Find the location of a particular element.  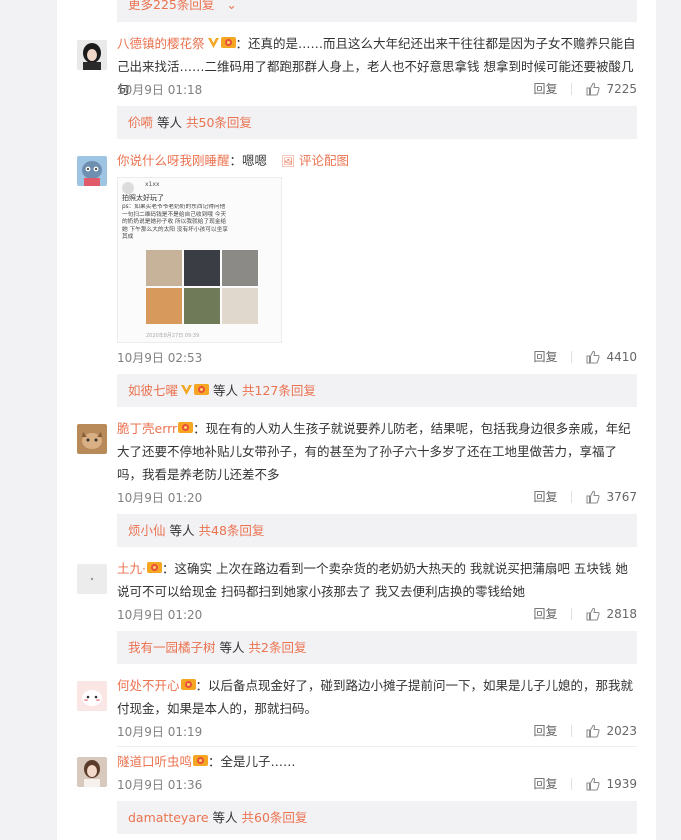

like-button: 7225 is located at coordinates (611, 89).